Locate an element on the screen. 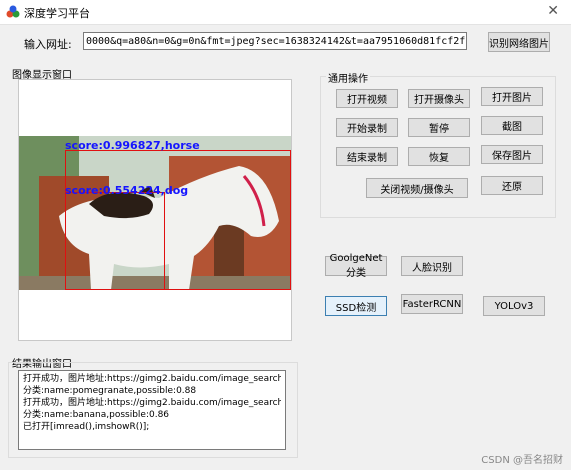  ssd-detect-button: SSD检测 is located at coordinates (356, 306).